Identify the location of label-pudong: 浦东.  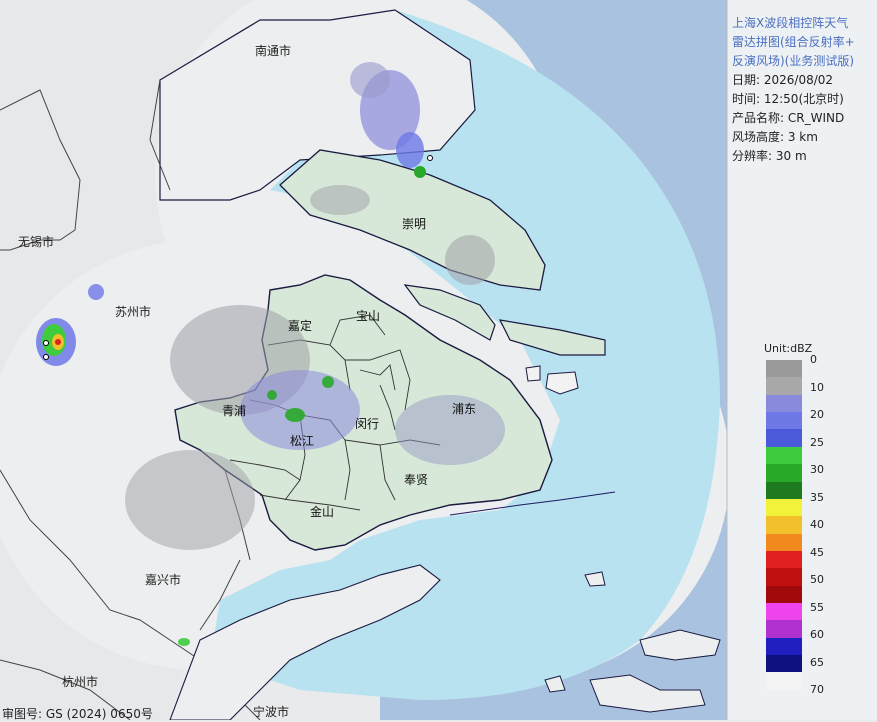
(464, 409).